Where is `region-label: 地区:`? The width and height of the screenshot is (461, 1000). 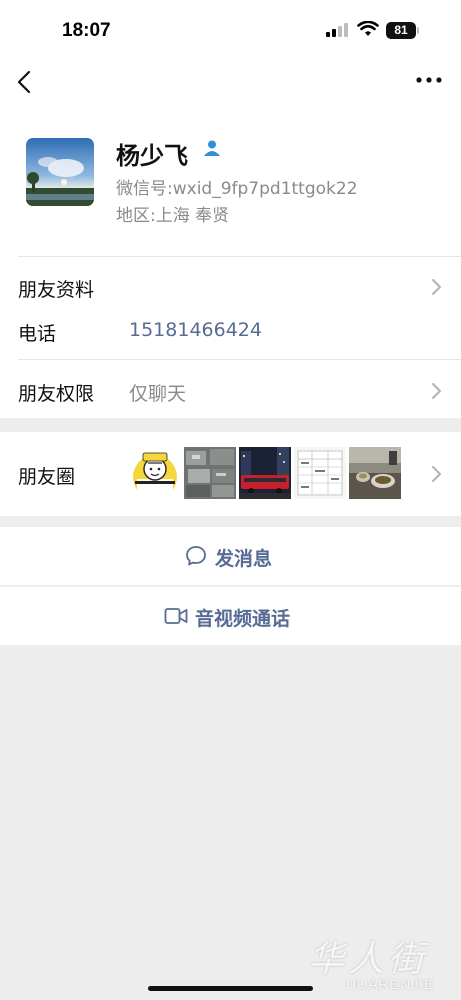 region-label: 地区: is located at coordinates (136, 216).